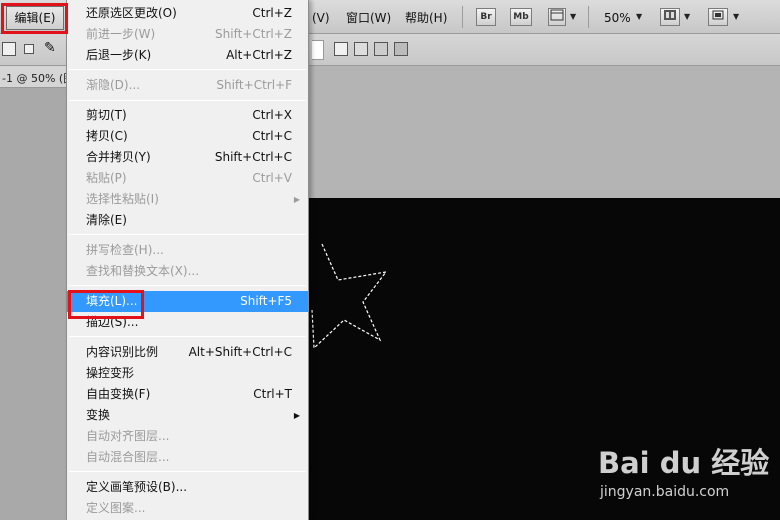 The width and height of the screenshot is (780, 520). Describe the element at coordinates (33, 304) in the screenshot. I see `workspace-background` at that location.